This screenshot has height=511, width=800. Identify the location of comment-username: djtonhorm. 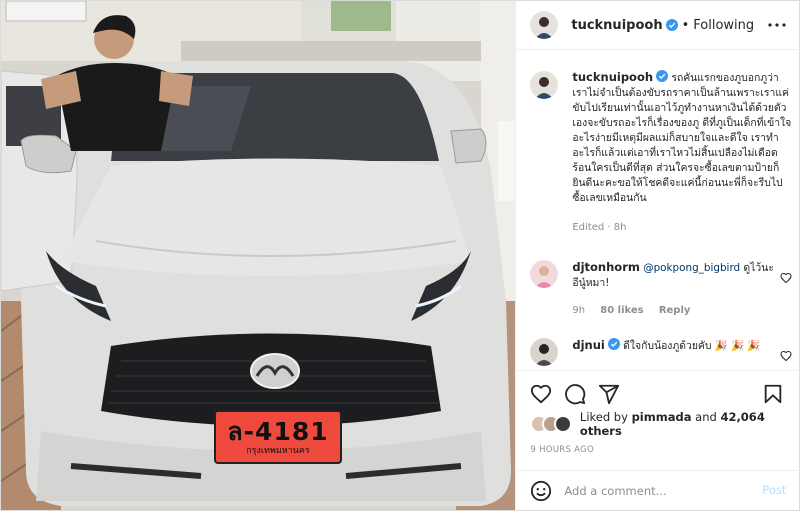
(606, 267).